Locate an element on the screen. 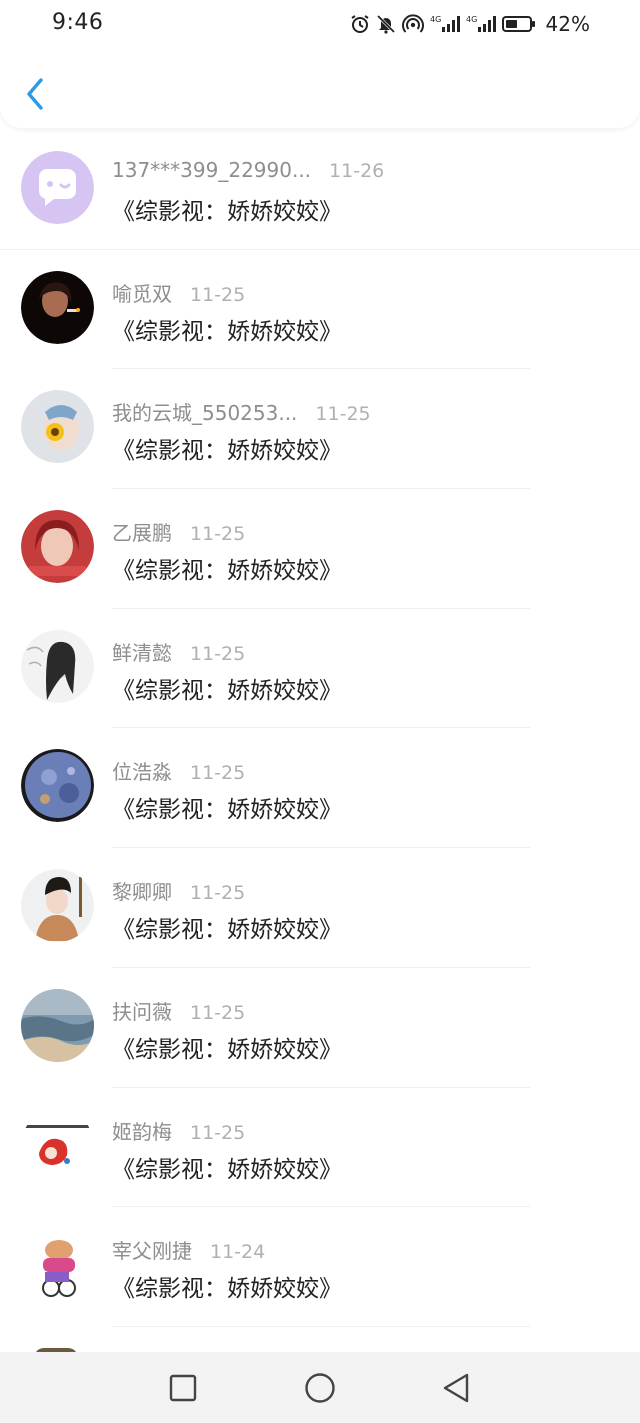 This screenshot has height=1423, width=640. back-button is located at coordinates (35, 94).